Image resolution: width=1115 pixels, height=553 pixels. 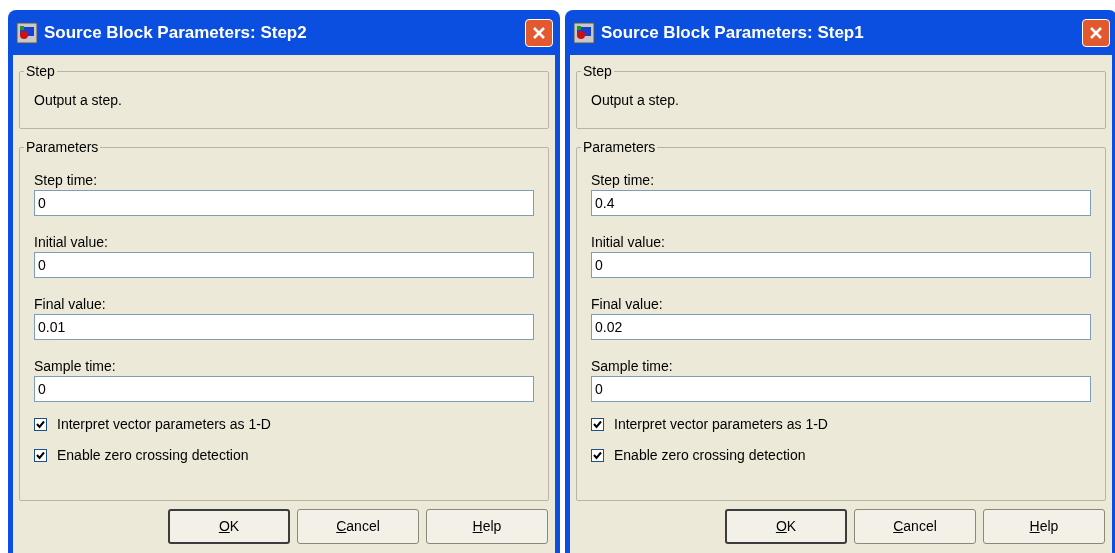 What do you see at coordinates (284, 327) in the screenshot?
I see `input-field: 0.01` at bounding box center [284, 327].